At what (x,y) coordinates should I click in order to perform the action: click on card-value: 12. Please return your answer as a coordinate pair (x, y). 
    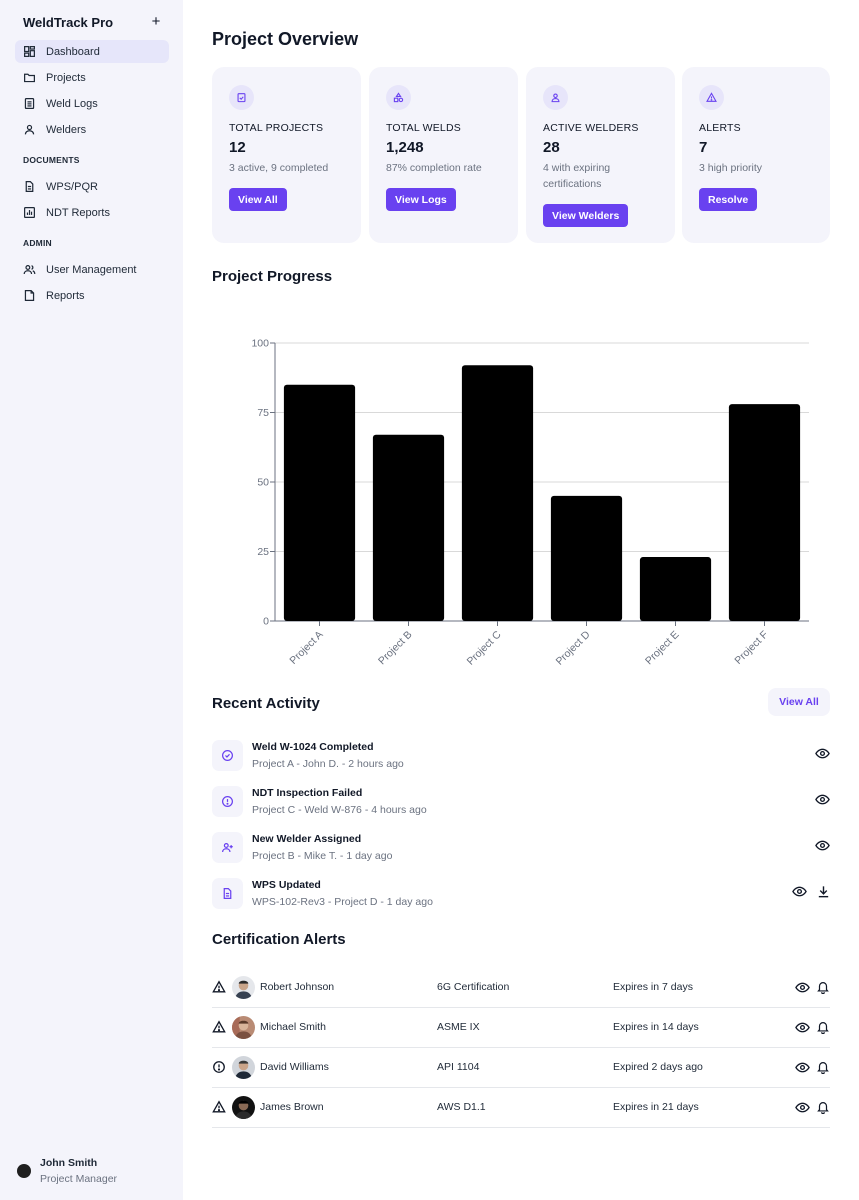
    Looking at the image, I should click on (237, 147).